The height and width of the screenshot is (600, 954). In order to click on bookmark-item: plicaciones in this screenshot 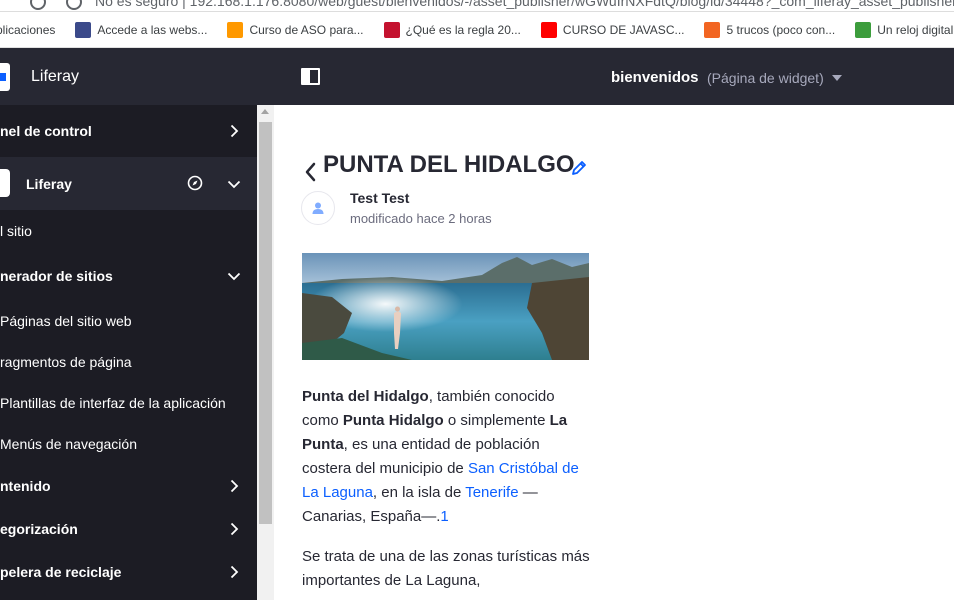, I will do `click(27, 30)`.